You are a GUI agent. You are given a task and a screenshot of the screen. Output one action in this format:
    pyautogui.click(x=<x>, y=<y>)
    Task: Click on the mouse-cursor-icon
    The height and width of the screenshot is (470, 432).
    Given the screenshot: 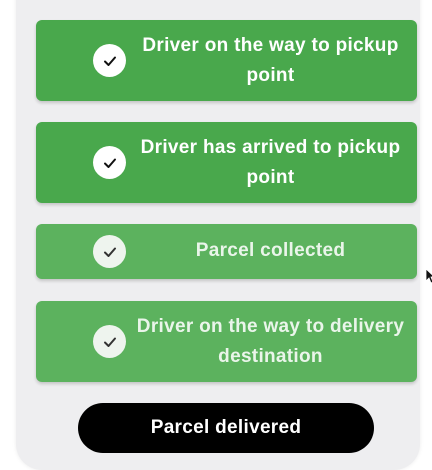 What is the action you would take?
    pyautogui.click(x=428, y=276)
    